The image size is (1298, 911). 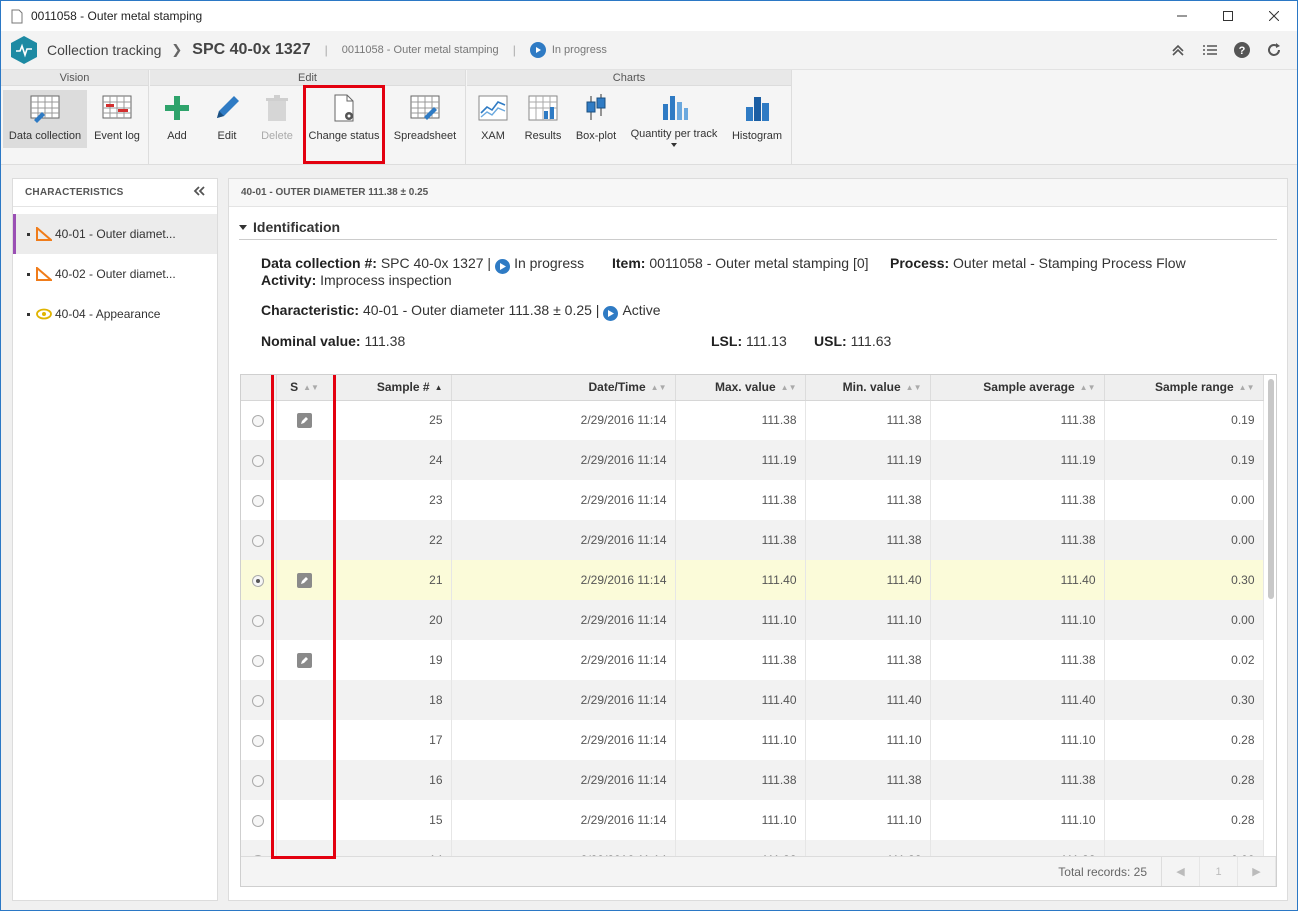 I want to click on eye-icon, so click(x=44, y=314).